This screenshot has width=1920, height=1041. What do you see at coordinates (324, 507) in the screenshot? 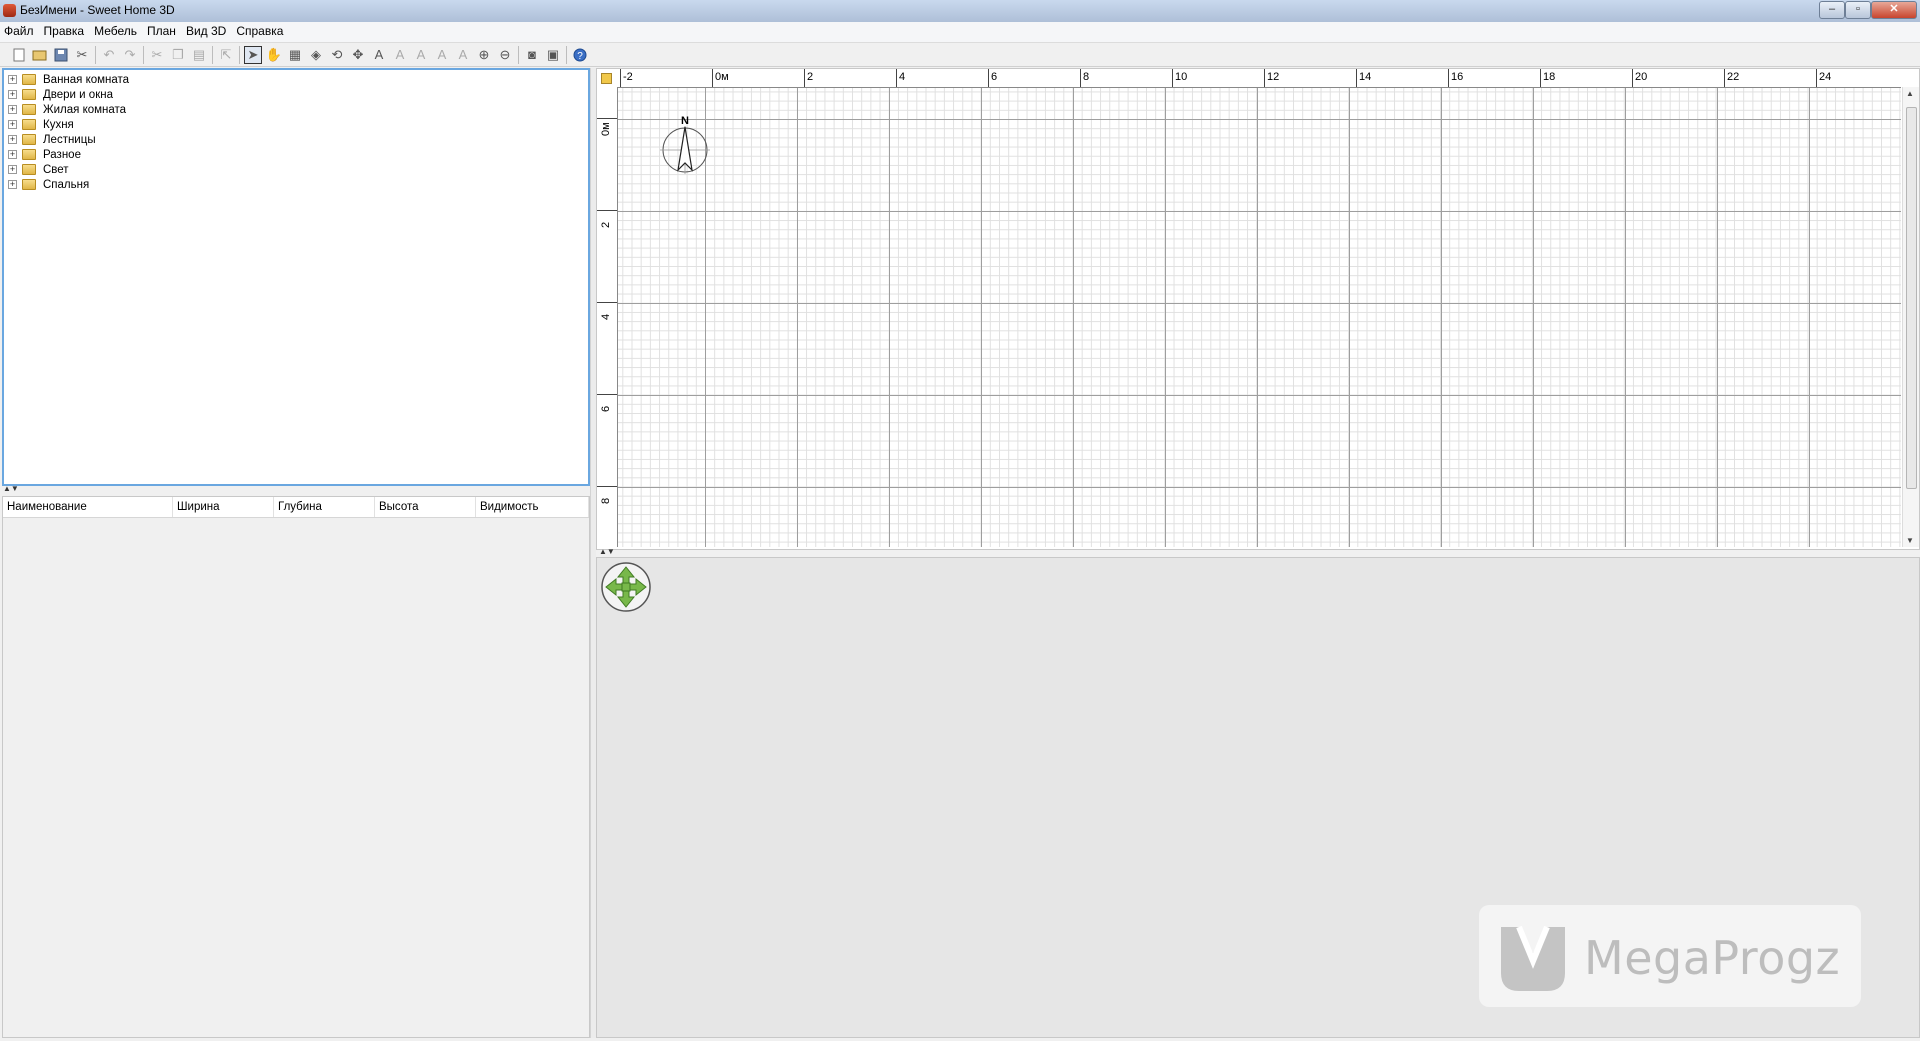
I see `column-header-depth: Глубина` at bounding box center [324, 507].